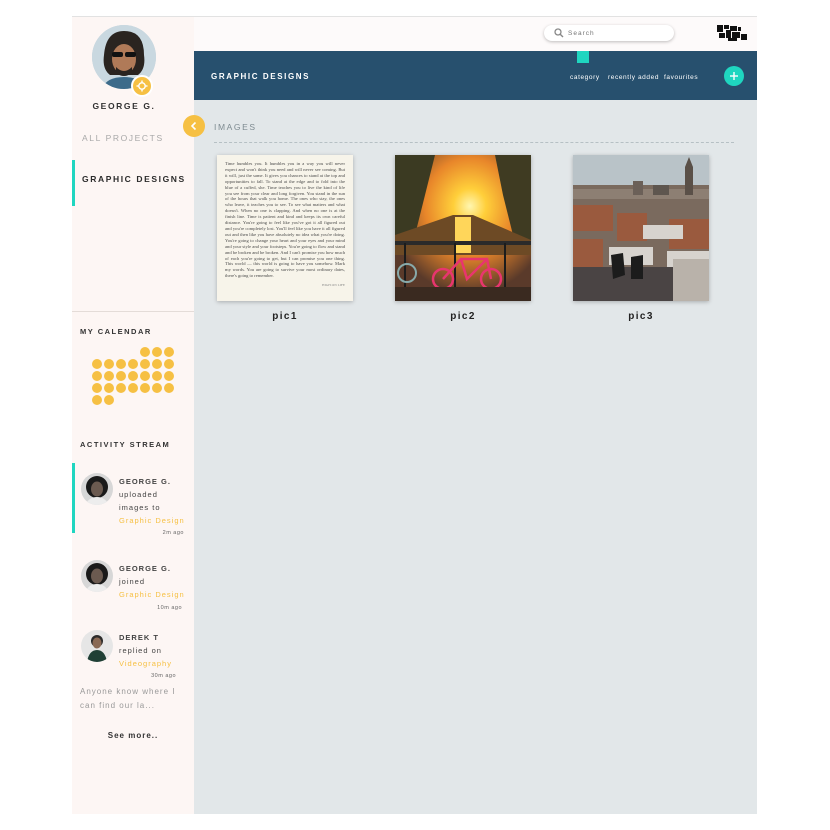  I want to click on document-signature: HIGH ON LIFE, so click(333, 285).